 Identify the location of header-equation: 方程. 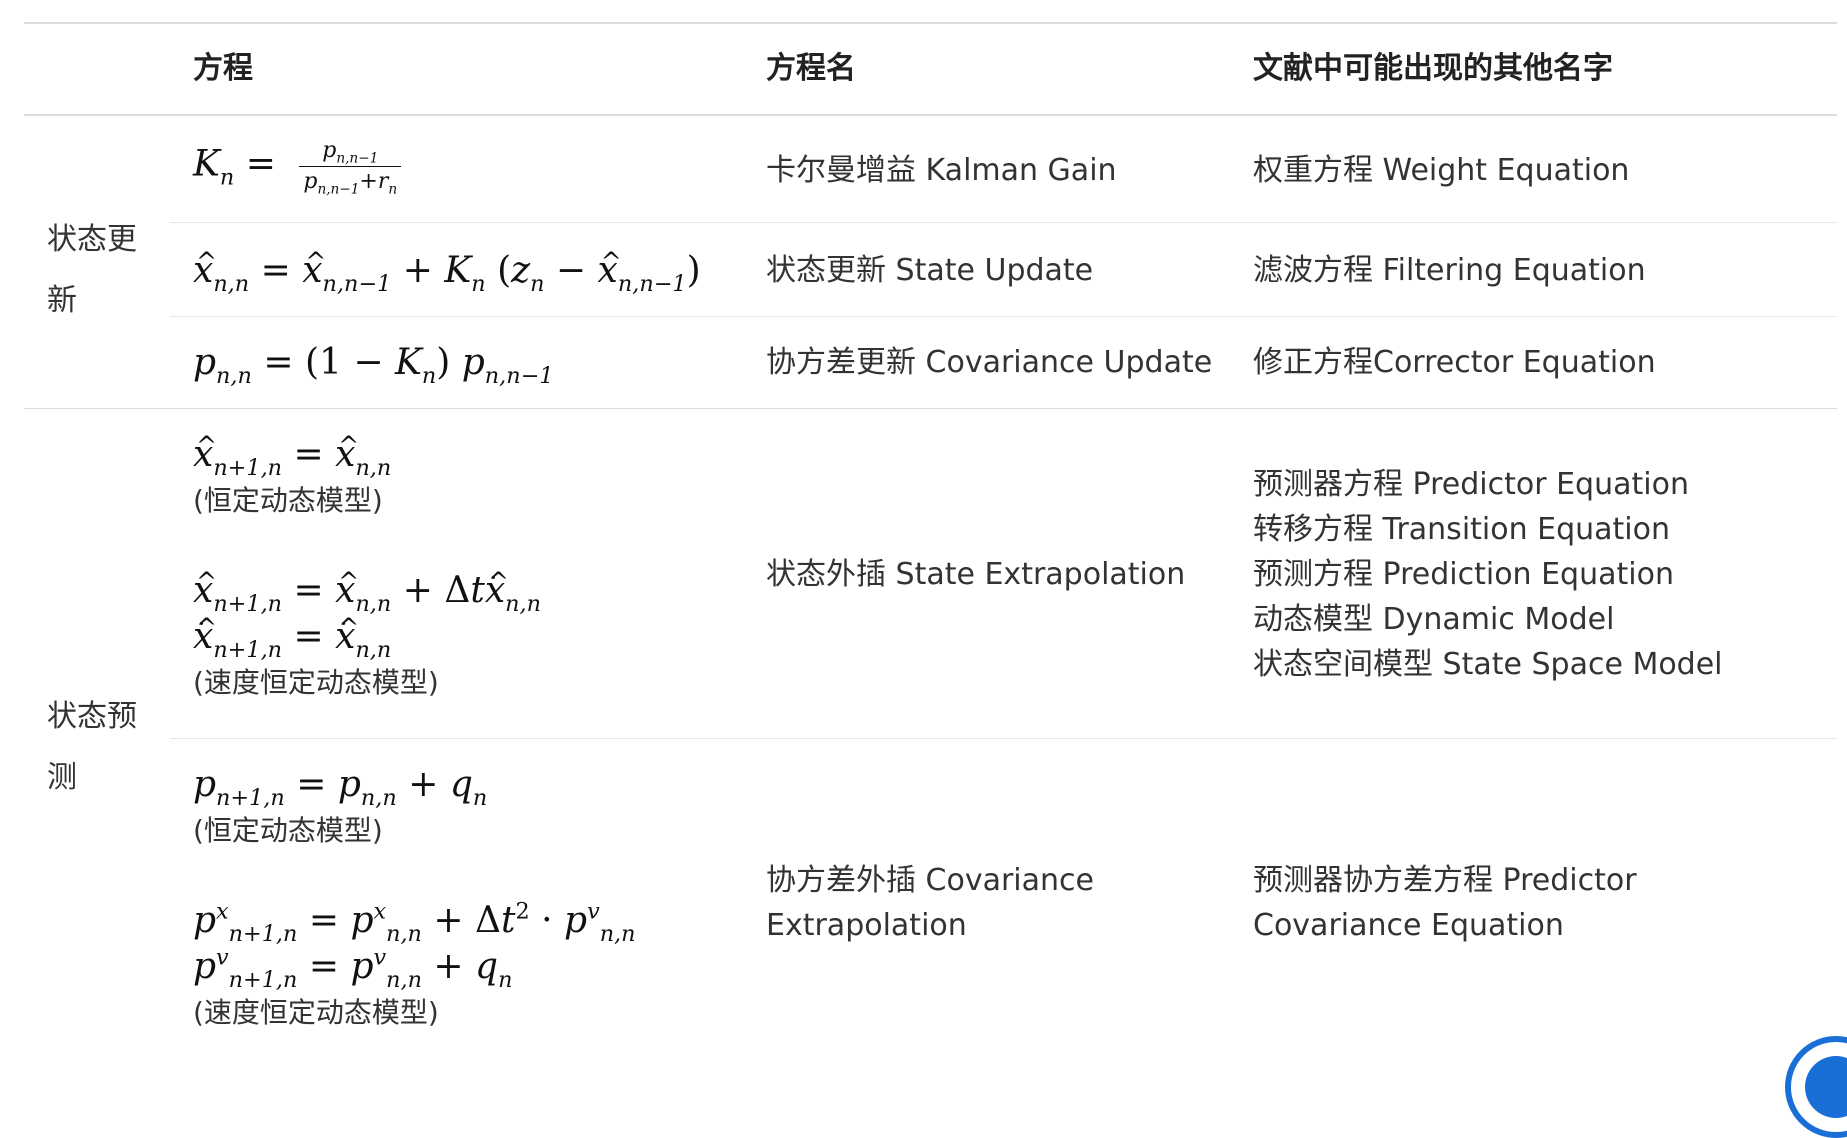
(223, 68).